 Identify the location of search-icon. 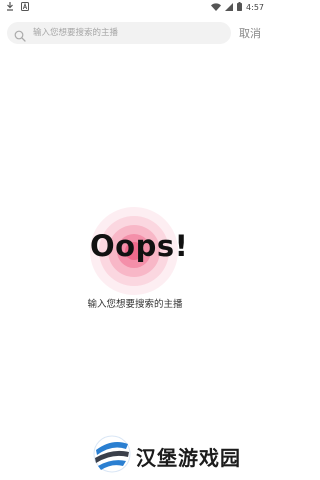
(20, 34).